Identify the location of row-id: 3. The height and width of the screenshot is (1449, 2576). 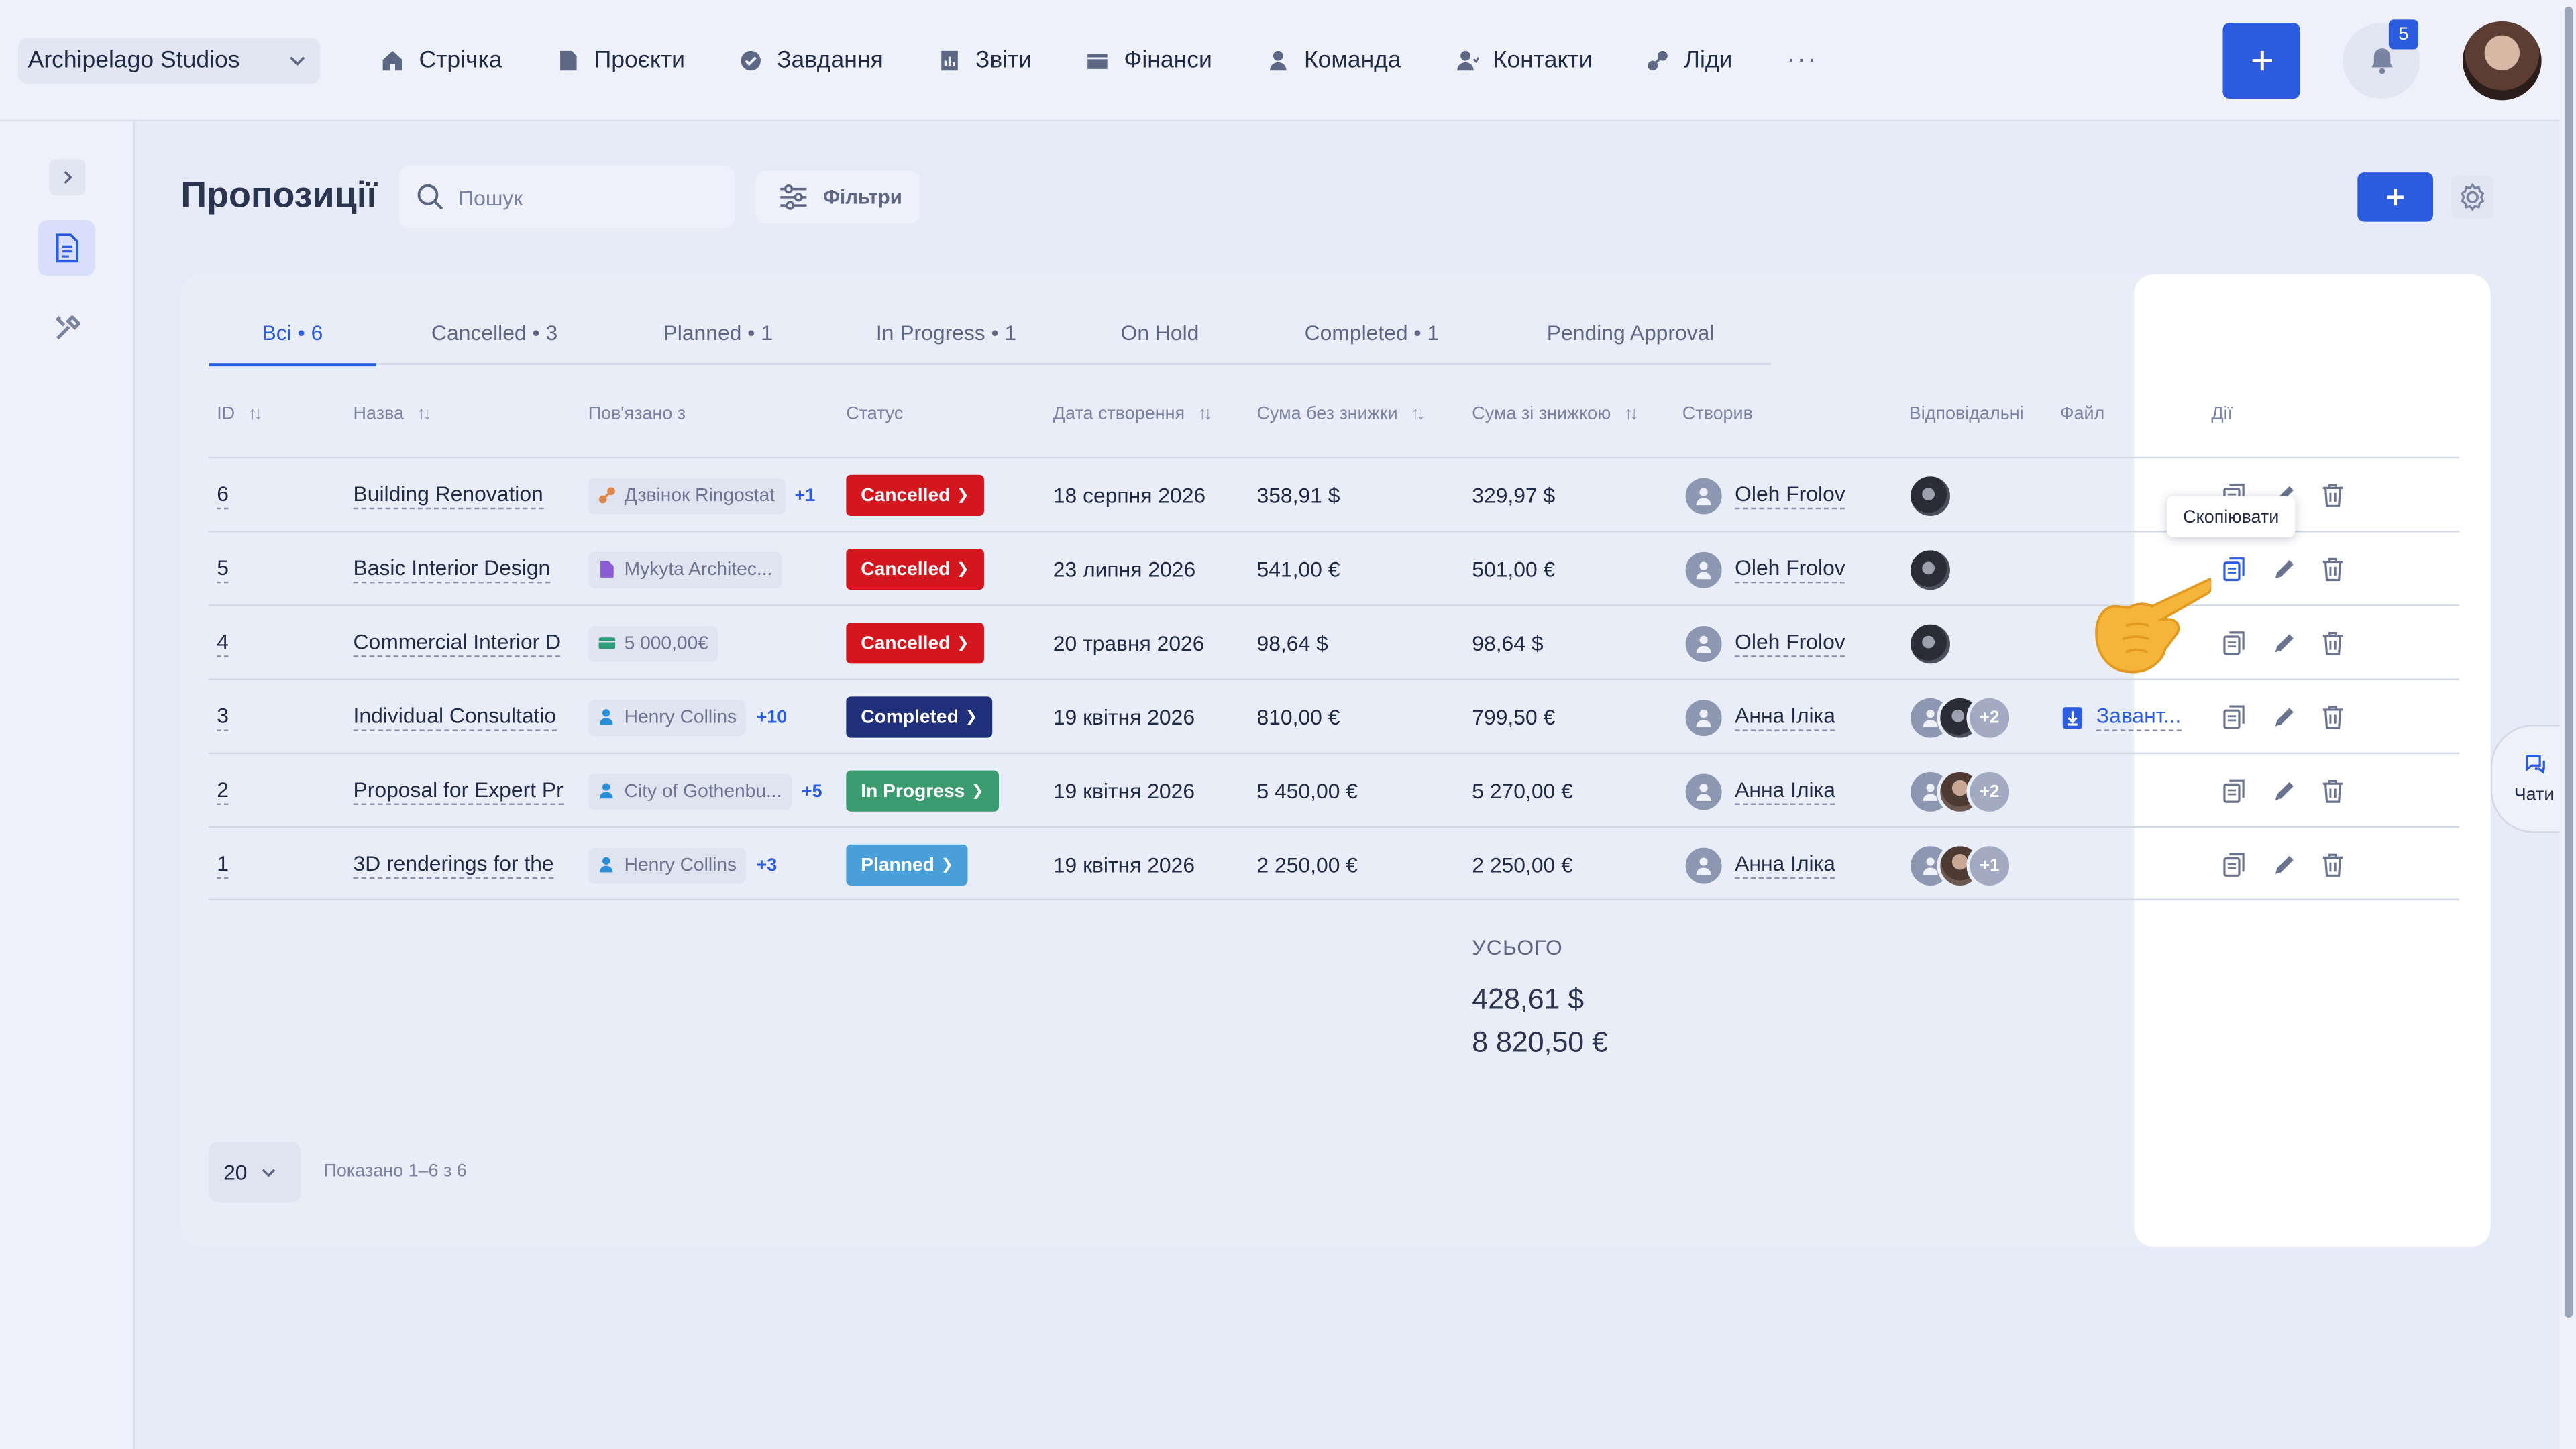
(223, 717).